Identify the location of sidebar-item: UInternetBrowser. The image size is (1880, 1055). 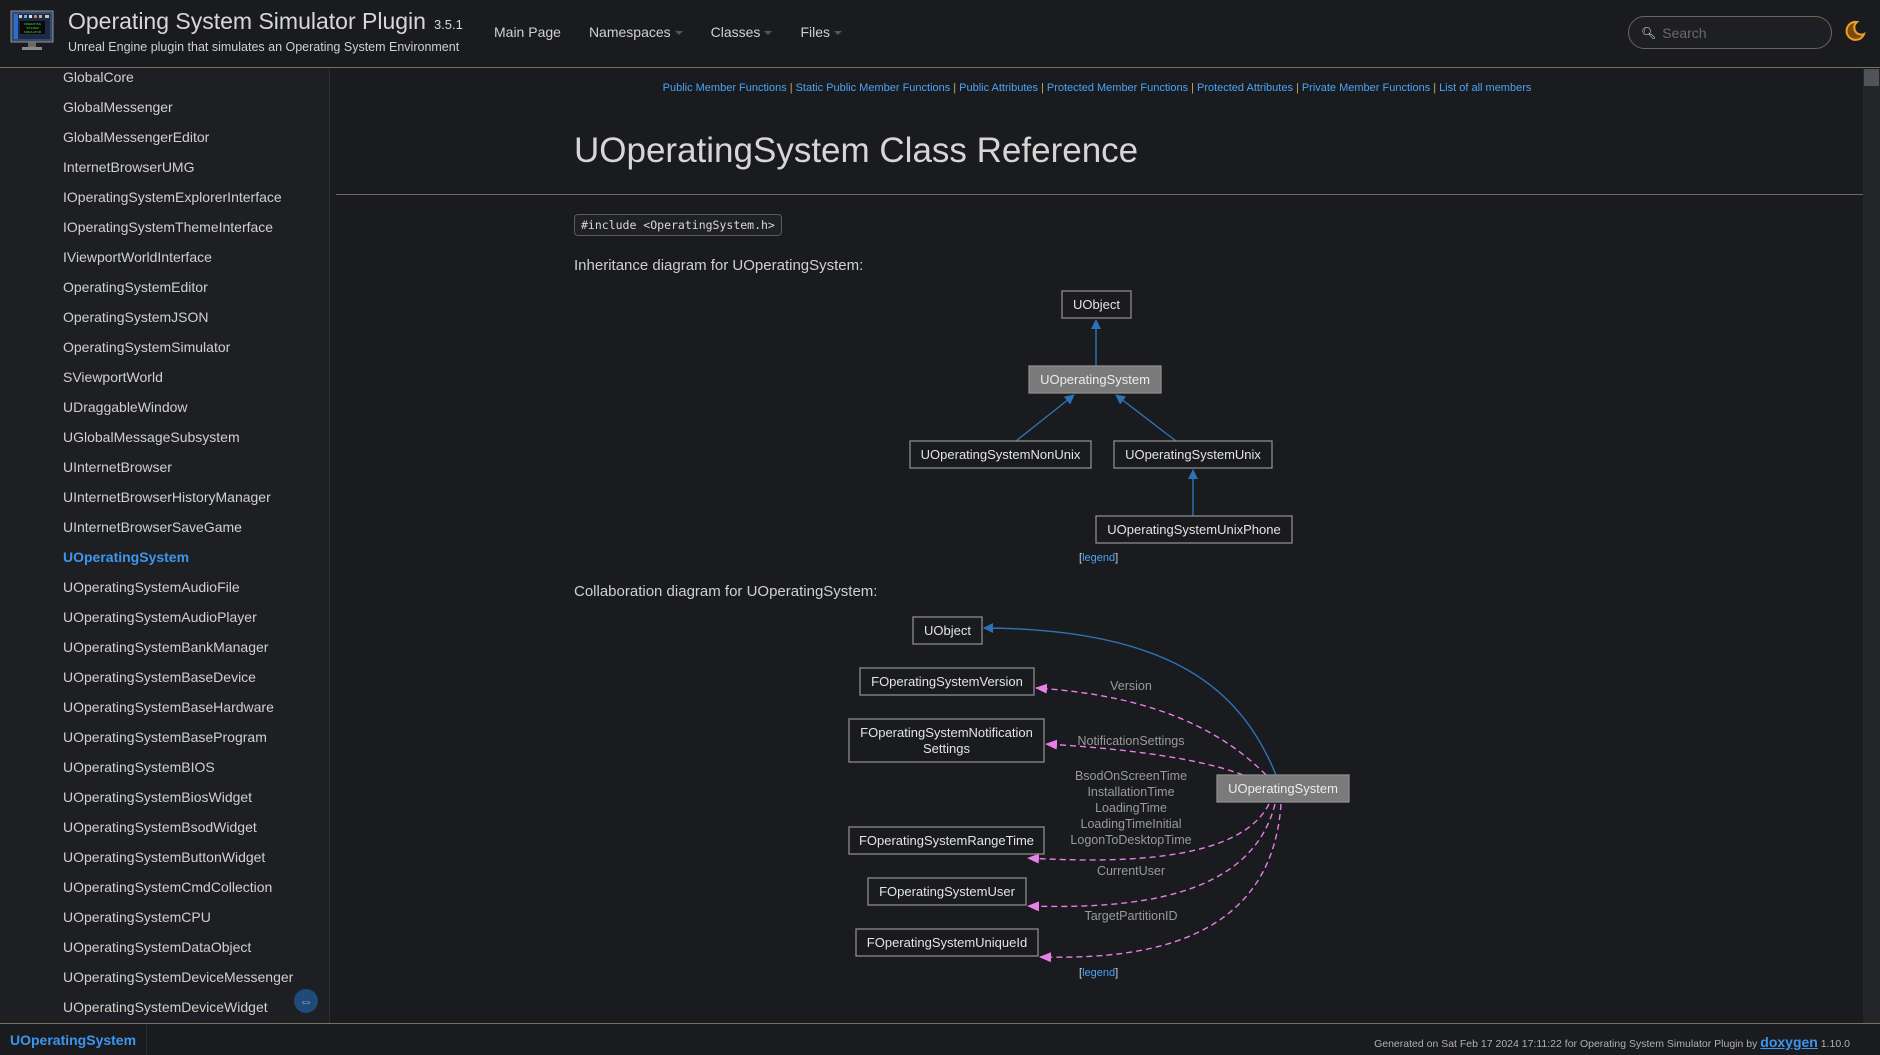
(117, 467).